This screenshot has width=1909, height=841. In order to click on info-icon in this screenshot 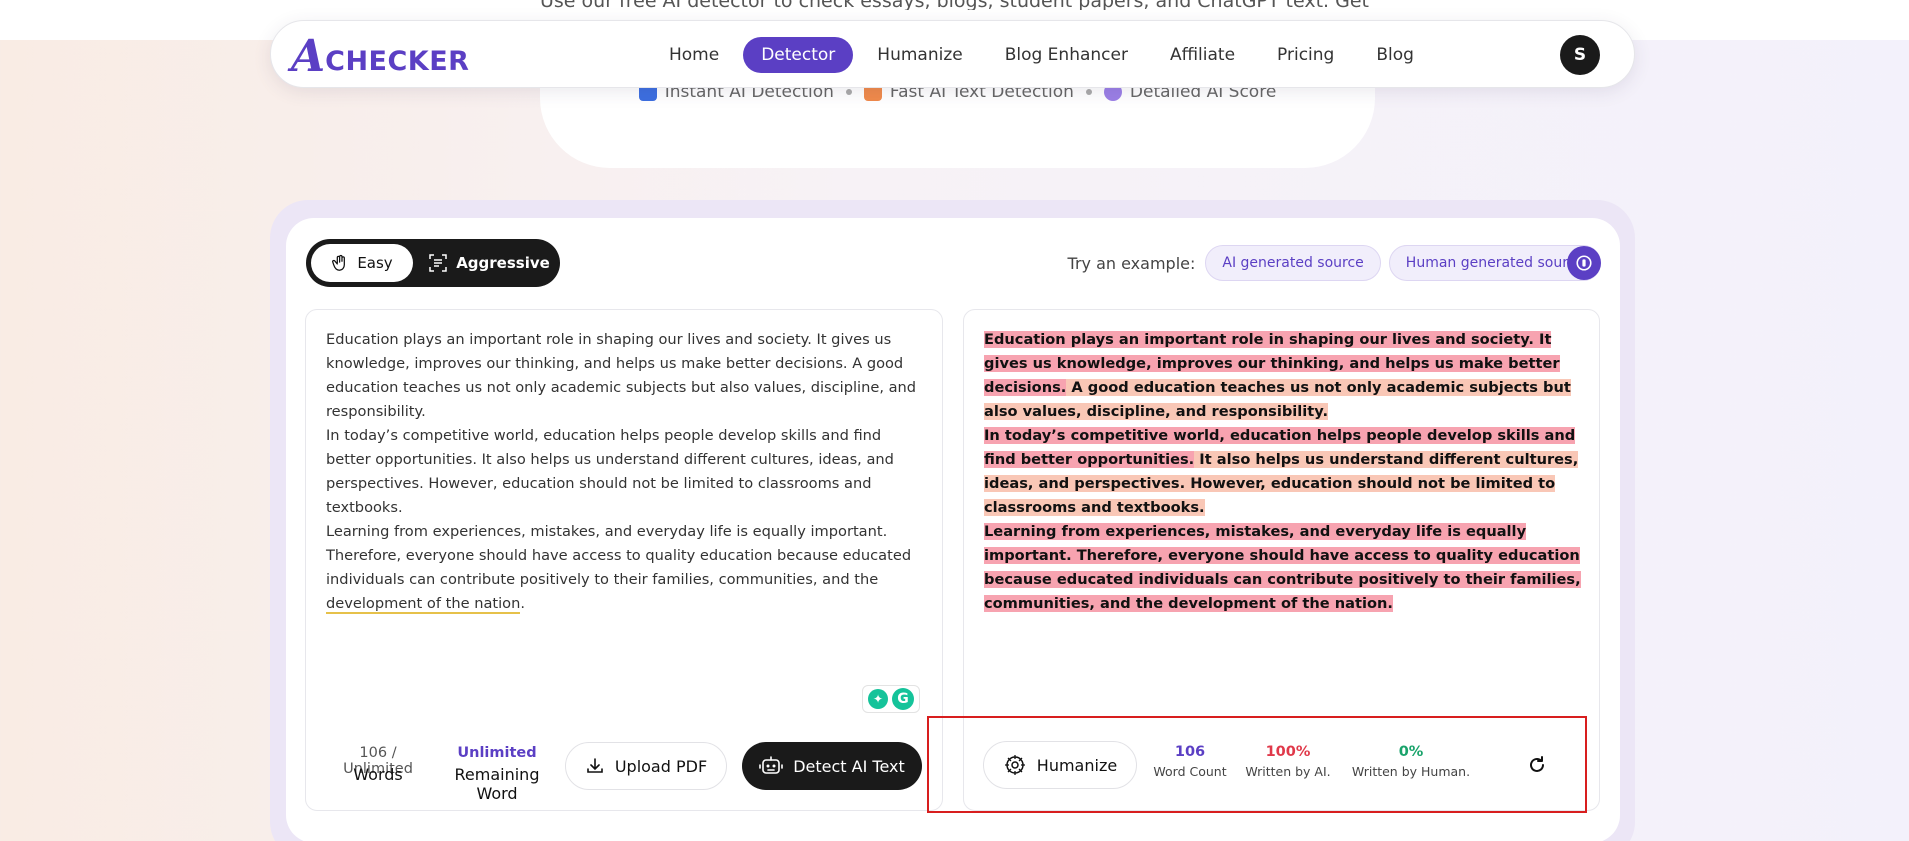, I will do `click(1584, 263)`.